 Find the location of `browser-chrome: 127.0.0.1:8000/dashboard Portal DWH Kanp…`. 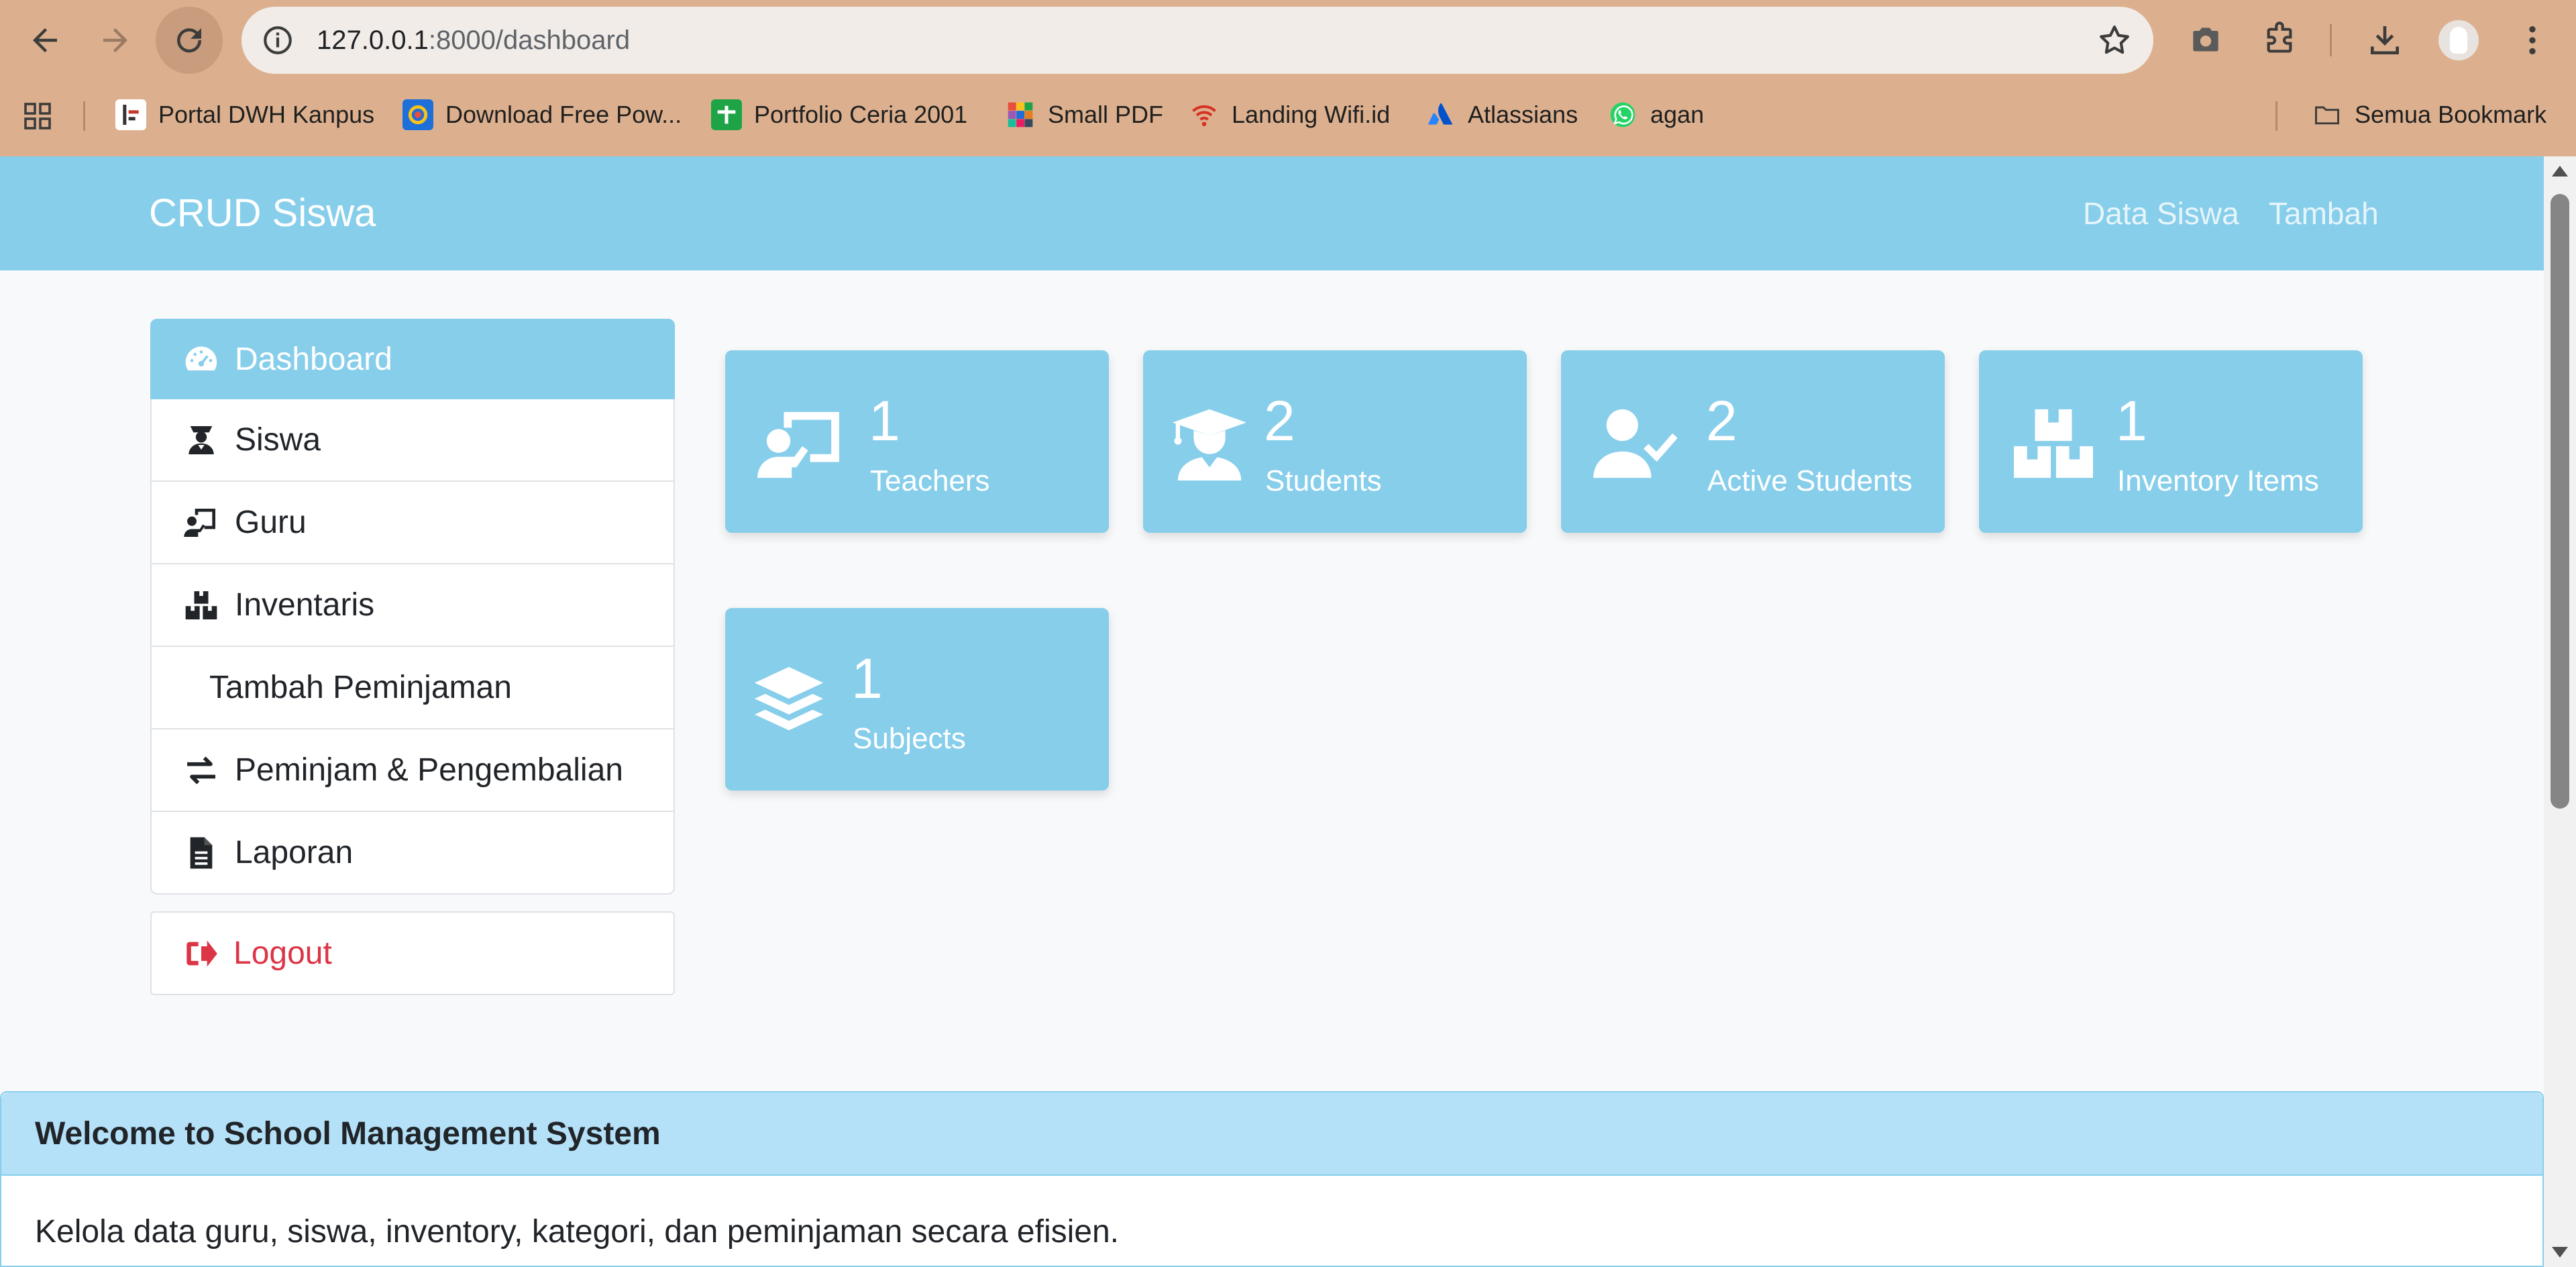

browser-chrome: 127.0.0.1:8000/dashboard Portal DWH Kanp… is located at coordinates (1288, 78).